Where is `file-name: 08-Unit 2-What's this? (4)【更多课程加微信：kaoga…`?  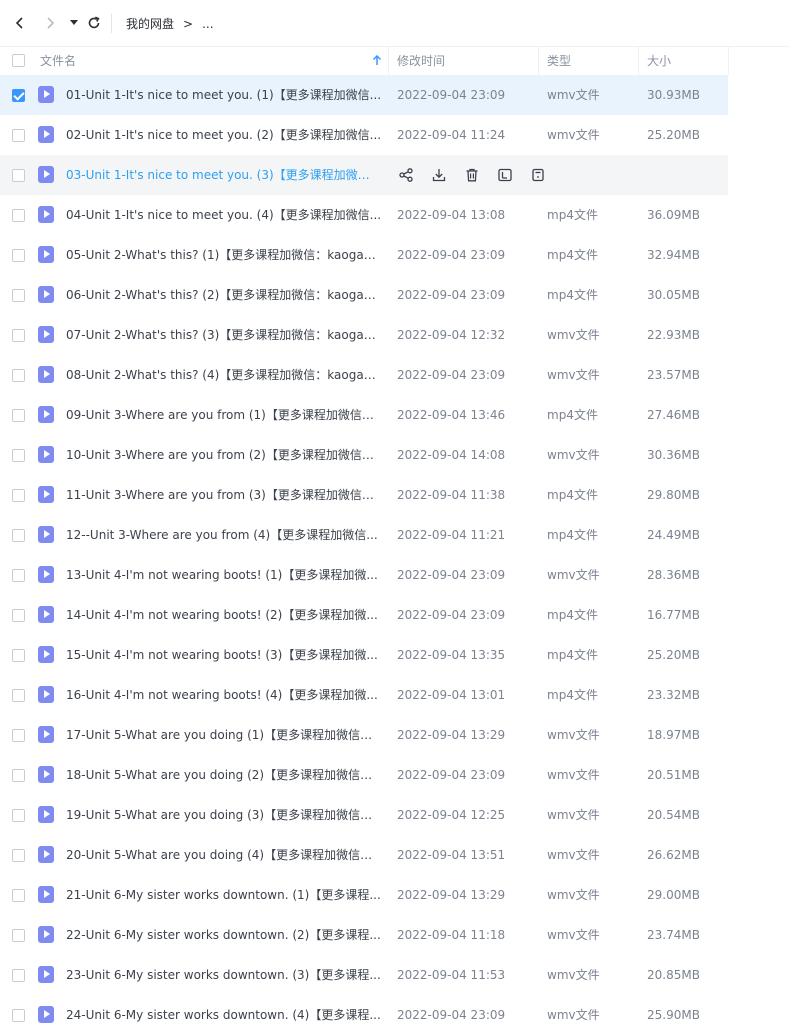
file-name: 08-Unit 2-What's this? (4)【更多课程加微信：kaoga… is located at coordinates (224, 375).